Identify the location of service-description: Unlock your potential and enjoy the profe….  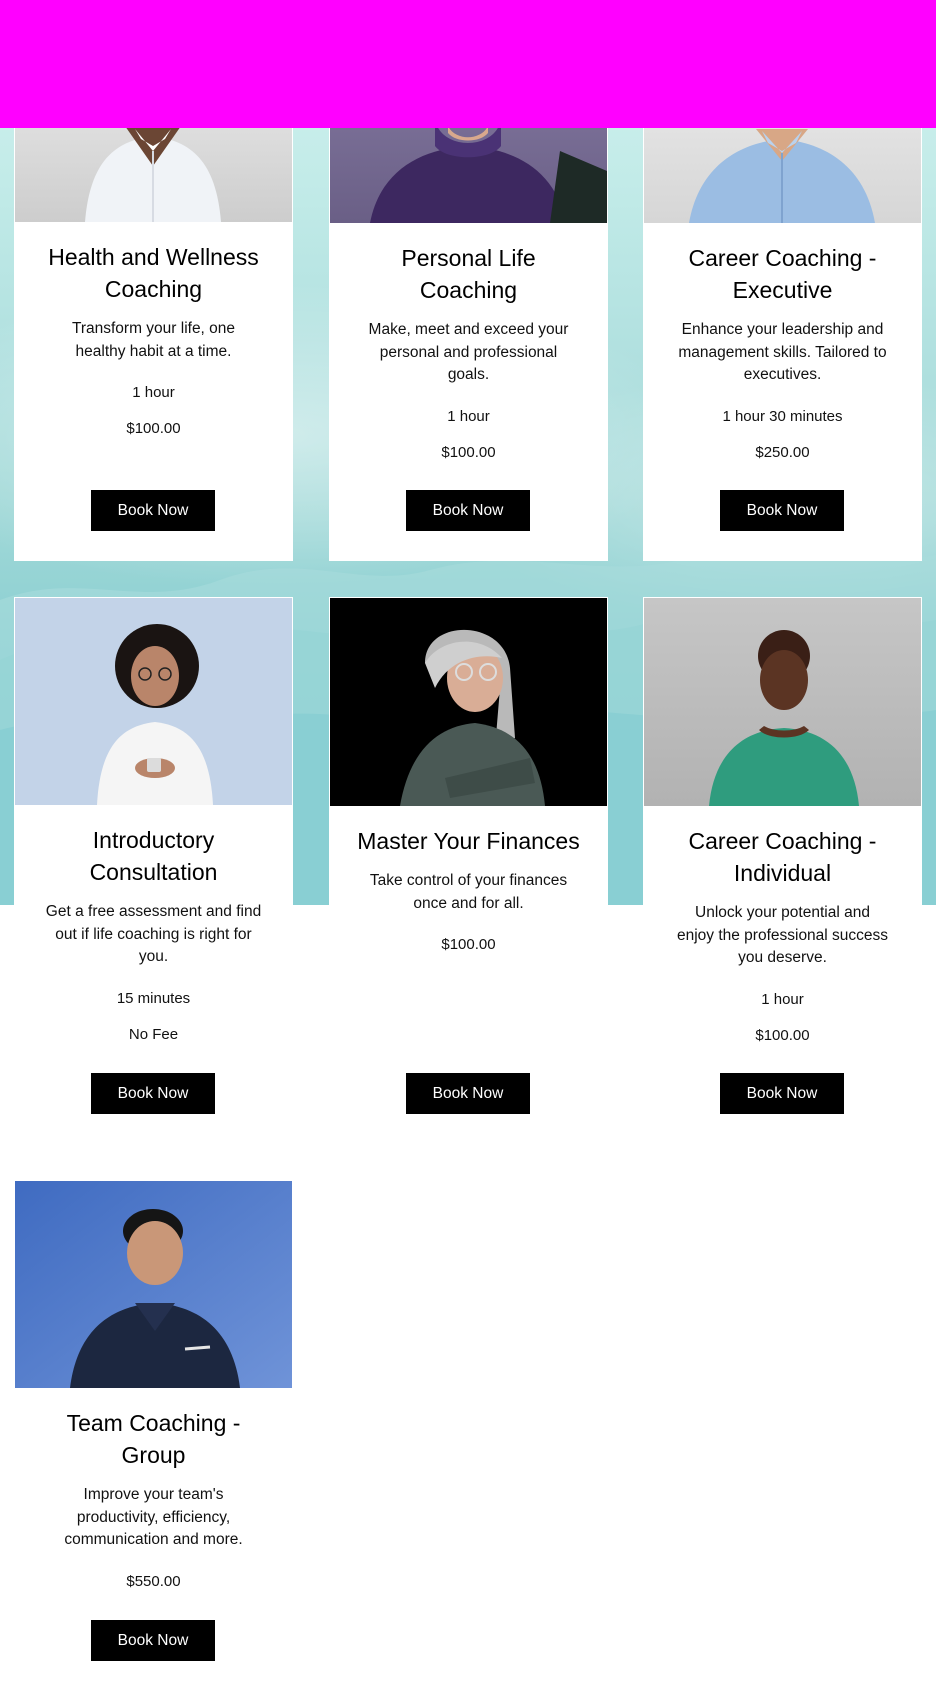
(782, 935).